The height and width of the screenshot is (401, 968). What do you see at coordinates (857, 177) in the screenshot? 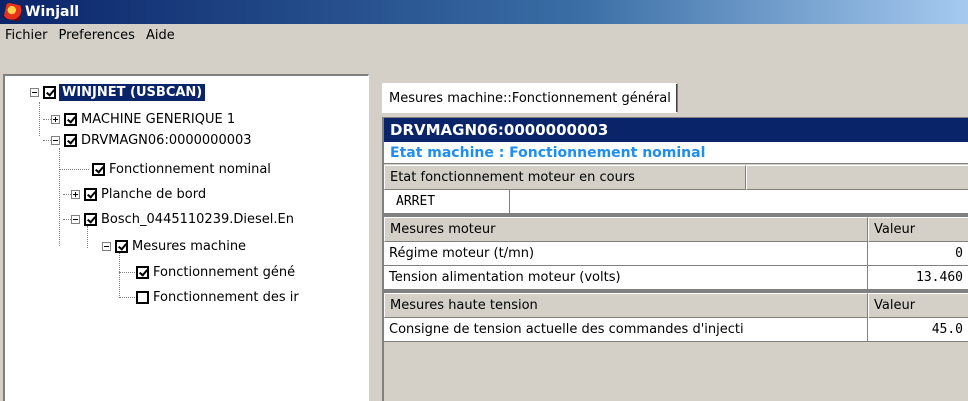
I see `section-etat-moteur-empty-header` at bounding box center [857, 177].